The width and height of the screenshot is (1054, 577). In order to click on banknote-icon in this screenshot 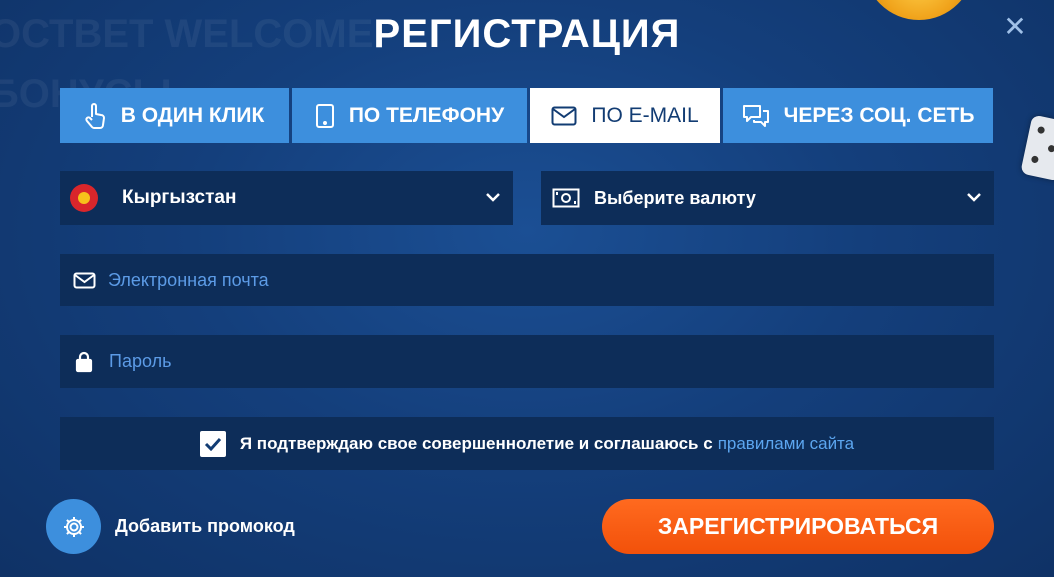, I will do `click(566, 198)`.